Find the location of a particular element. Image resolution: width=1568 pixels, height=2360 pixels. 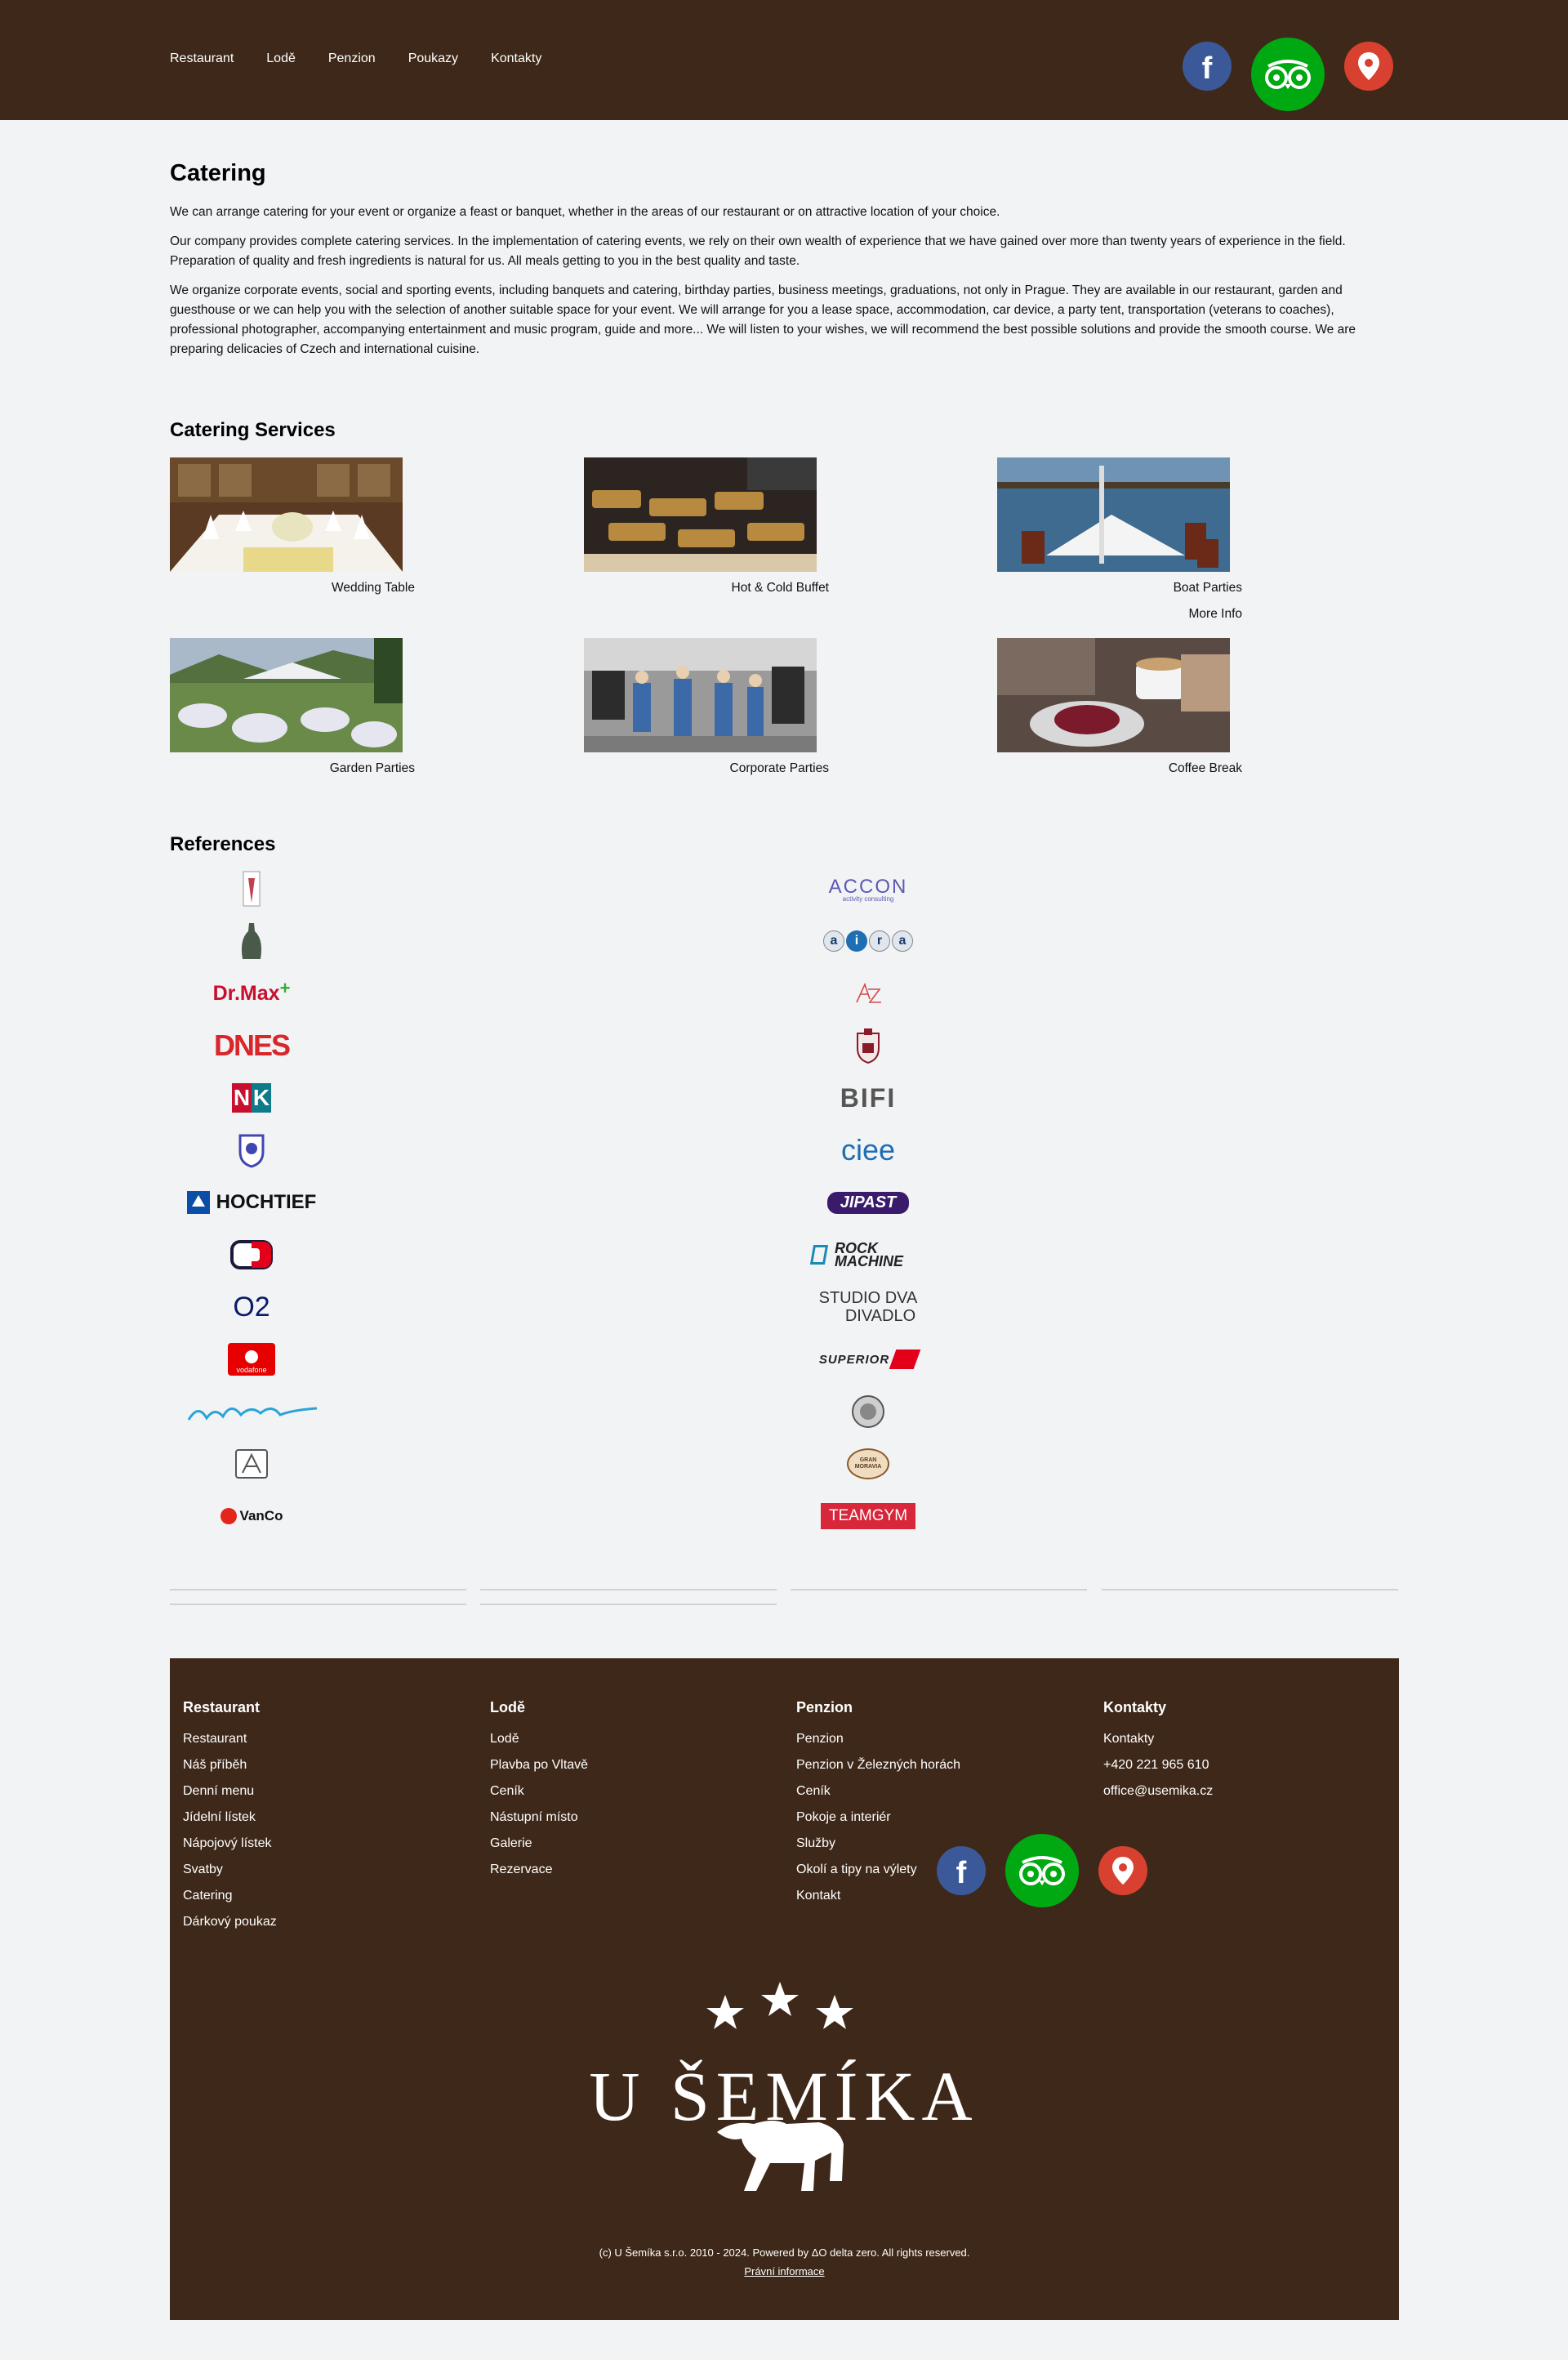

footer-link: Lodě is located at coordinates (641, 1739).